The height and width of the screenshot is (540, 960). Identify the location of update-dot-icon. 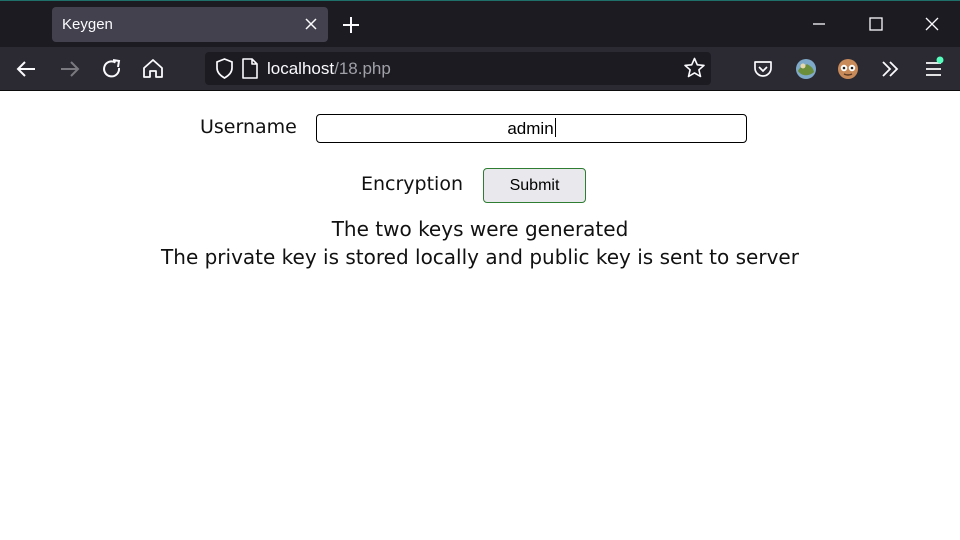
(940, 60).